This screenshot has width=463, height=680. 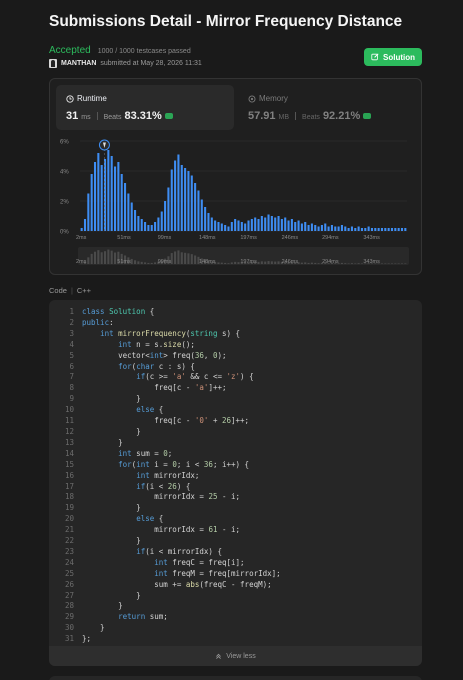 What do you see at coordinates (70, 50) in the screenshot?
I see `status-accepted: Accepted` at bounding box center [70, 50].